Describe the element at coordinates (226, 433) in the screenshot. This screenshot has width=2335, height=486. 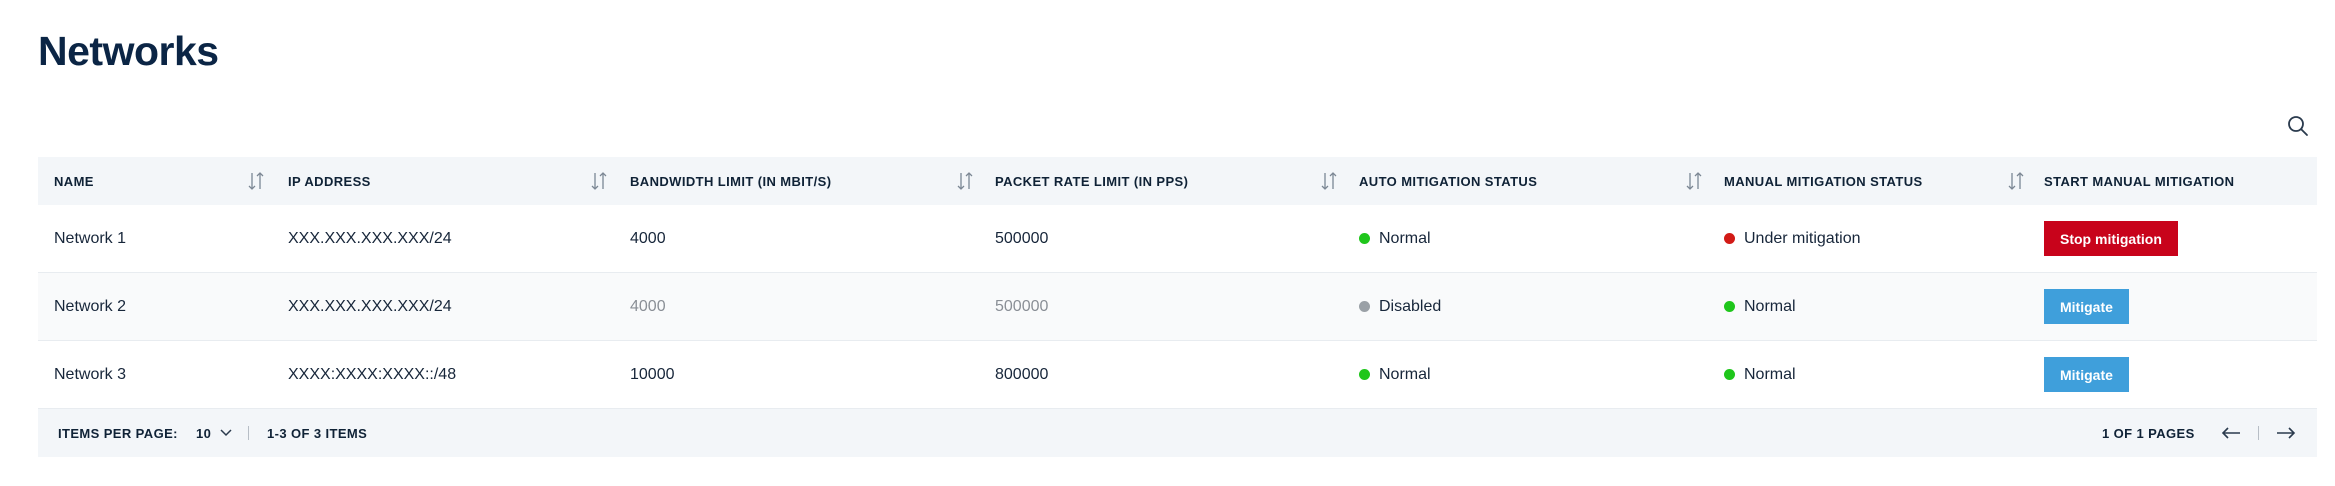
I see `chevron-down-icon` at that location.